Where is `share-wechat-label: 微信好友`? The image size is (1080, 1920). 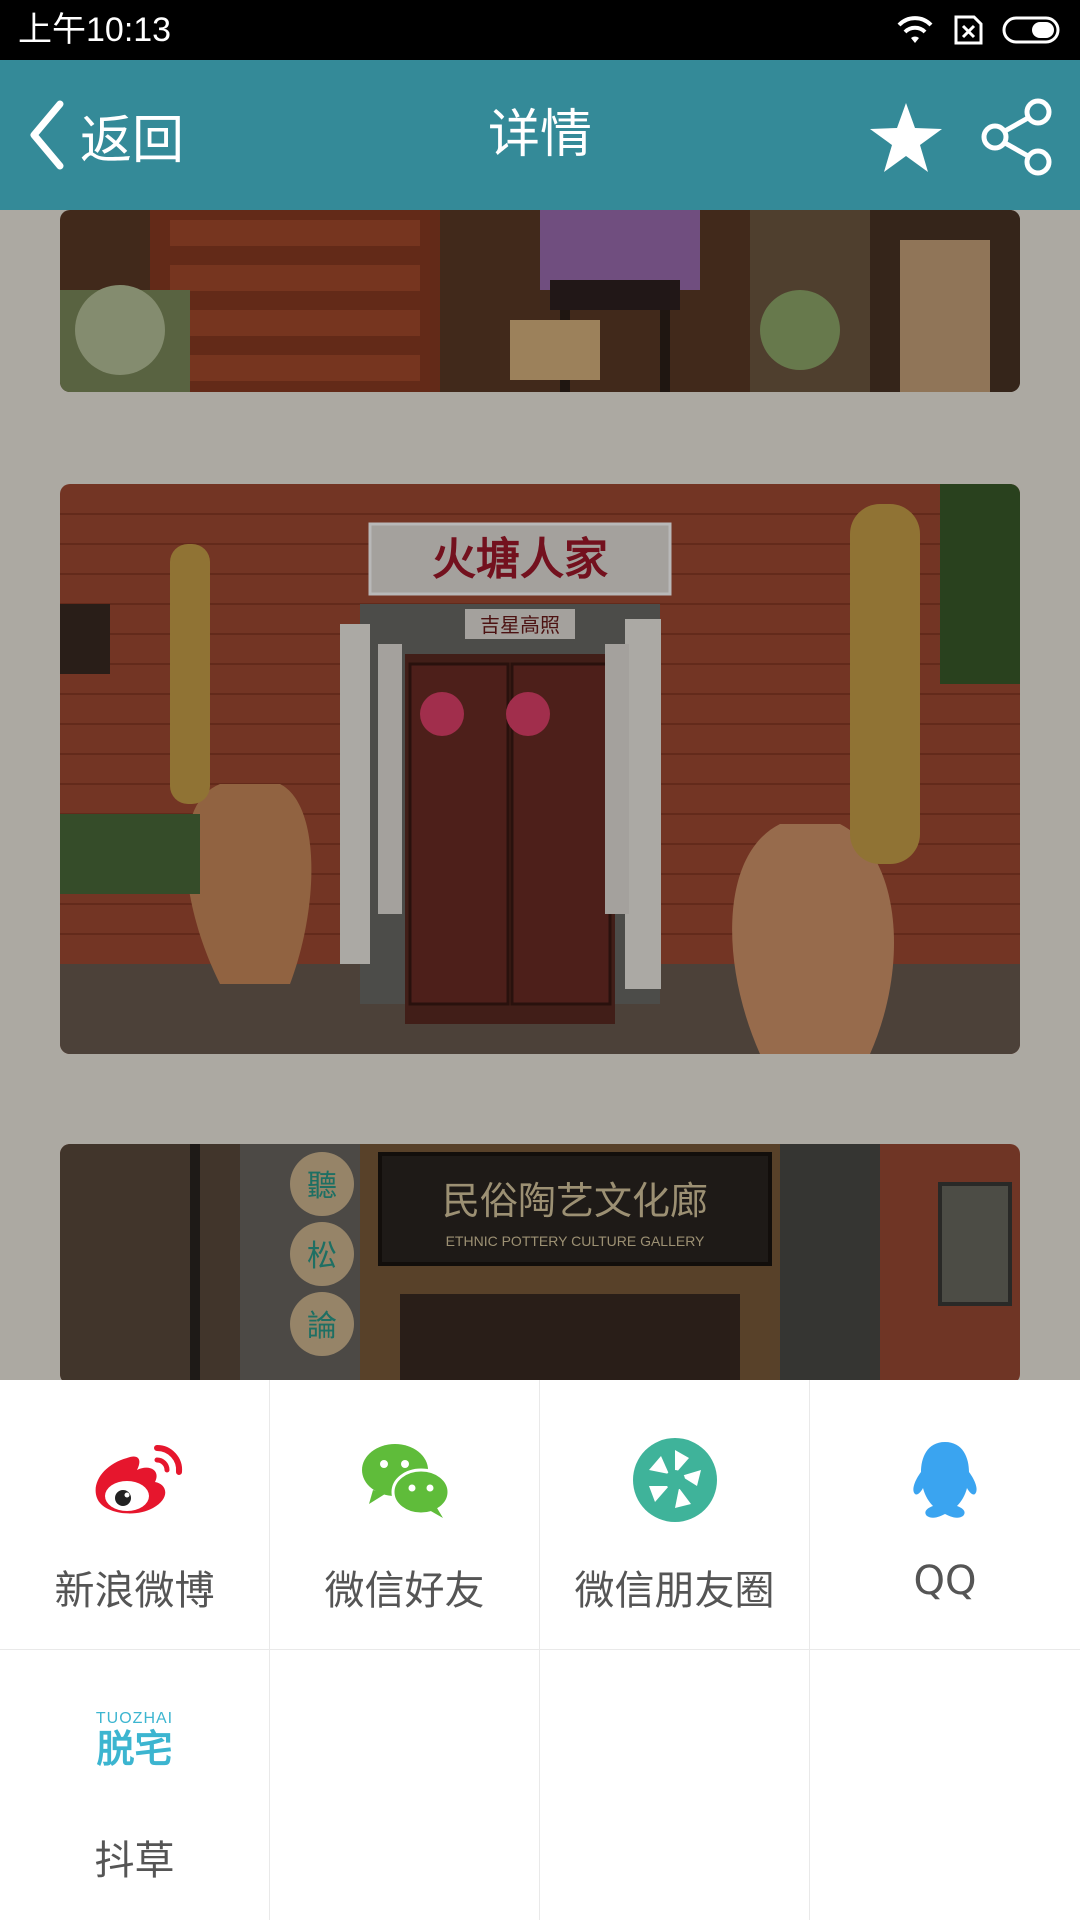 share-wechat-label: 微信好友 is located at coordinates (404, 1591).